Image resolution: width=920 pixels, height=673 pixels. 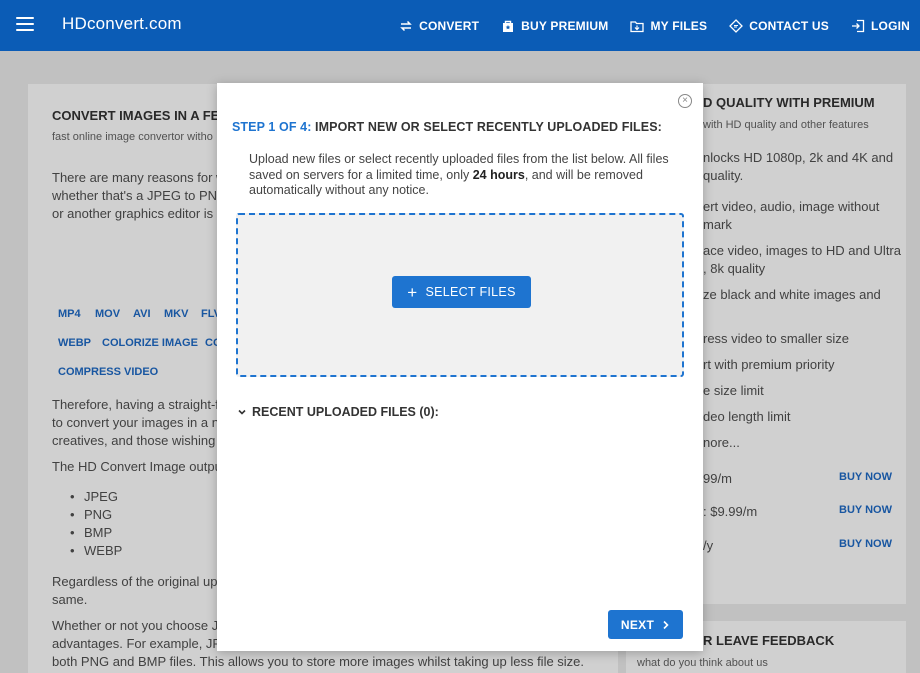 I want to click on nav-login: LOGIN, so click(x=880, y=26).